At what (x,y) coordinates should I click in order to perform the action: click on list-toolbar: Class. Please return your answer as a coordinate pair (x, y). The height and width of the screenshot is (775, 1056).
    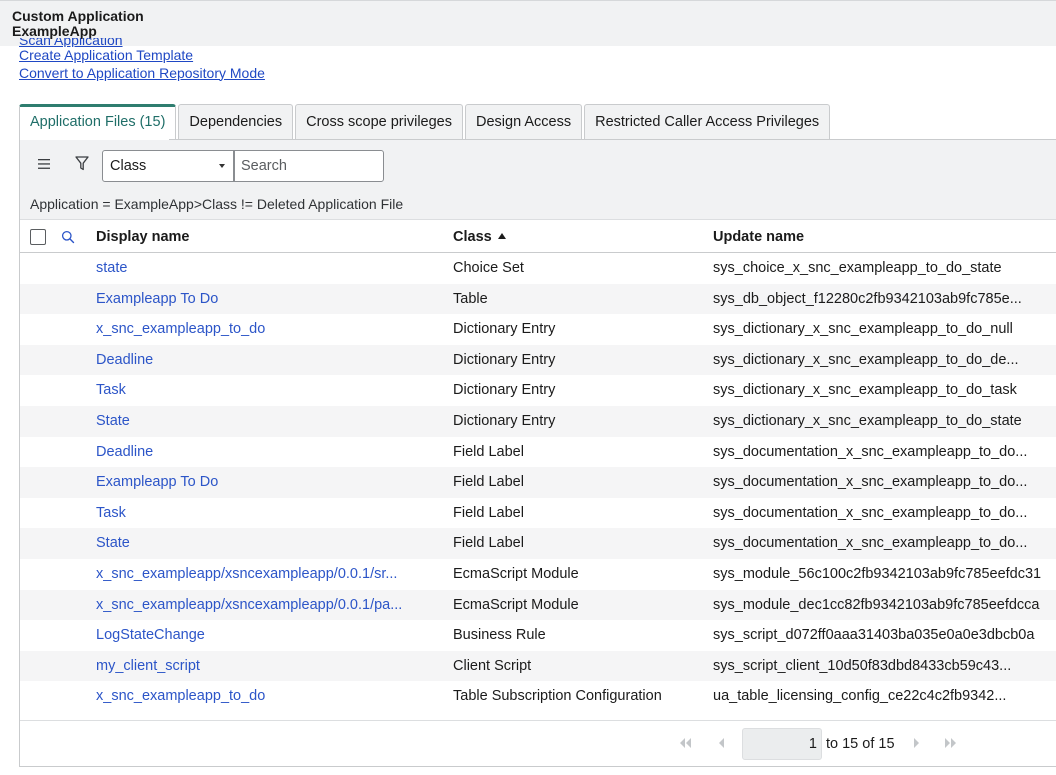
    Looking at the image, I should click on (538, 164).